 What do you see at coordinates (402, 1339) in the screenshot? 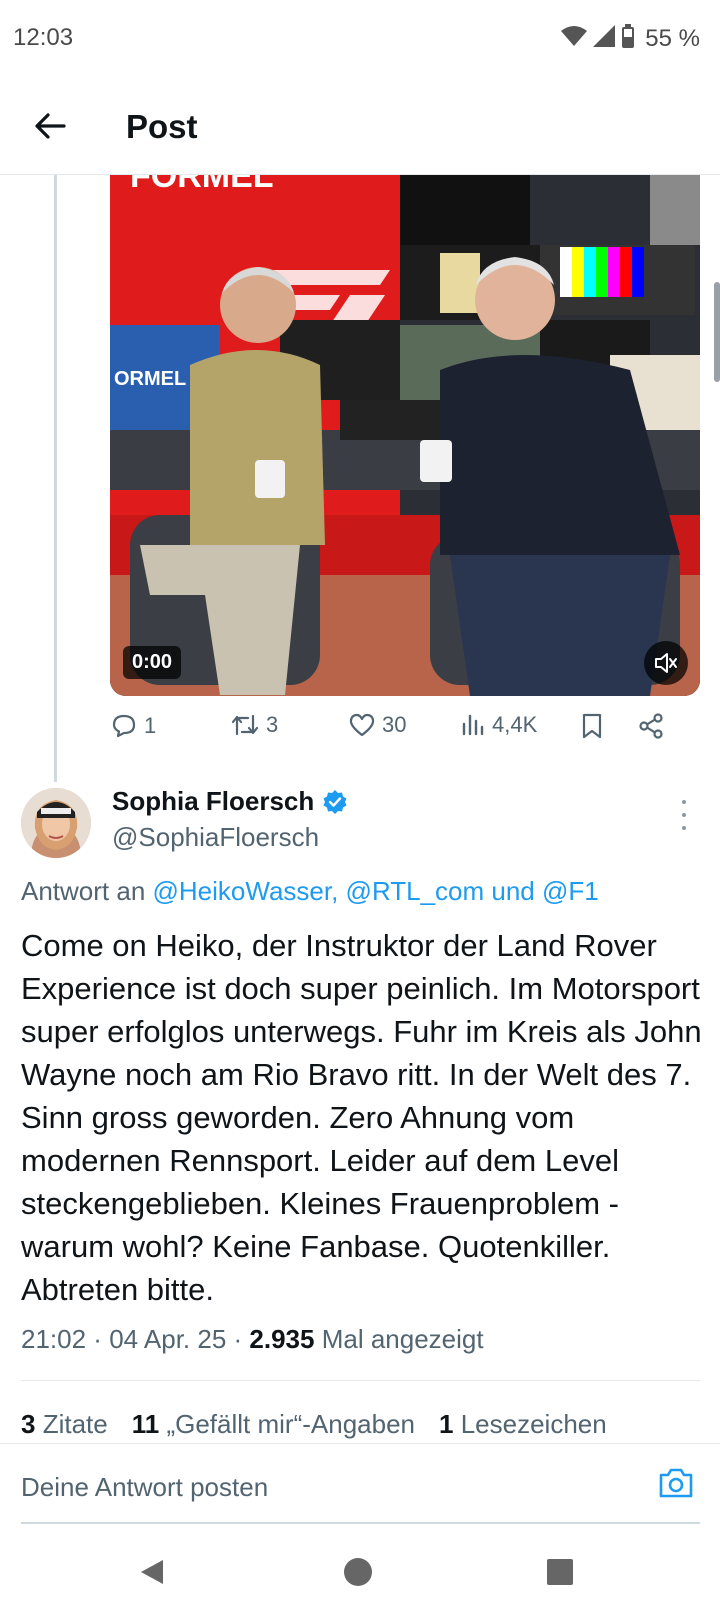
I see `view-label: Mal angezeigt` at bounding box center [402, 1339].